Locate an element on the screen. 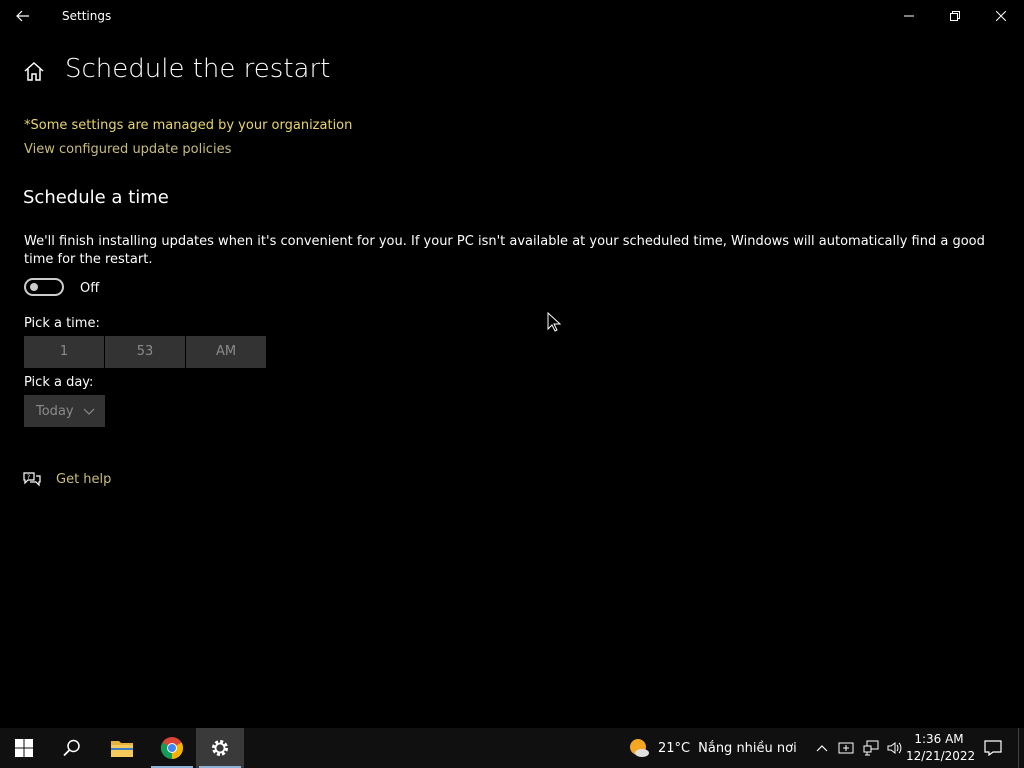  settings-gear-icon is located at coordinates (220, 748).